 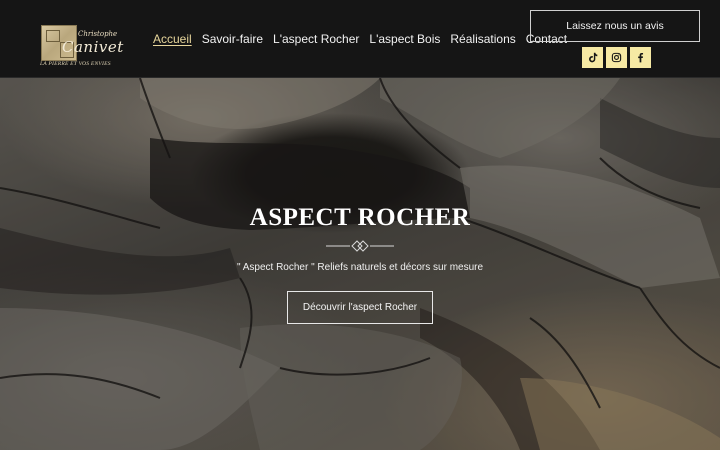 What do you see at coordinates (404, 39) in the screenshot?
I see `nav-item-aspect-bois: L'aspect Bois` at bounding box center [404, 39].